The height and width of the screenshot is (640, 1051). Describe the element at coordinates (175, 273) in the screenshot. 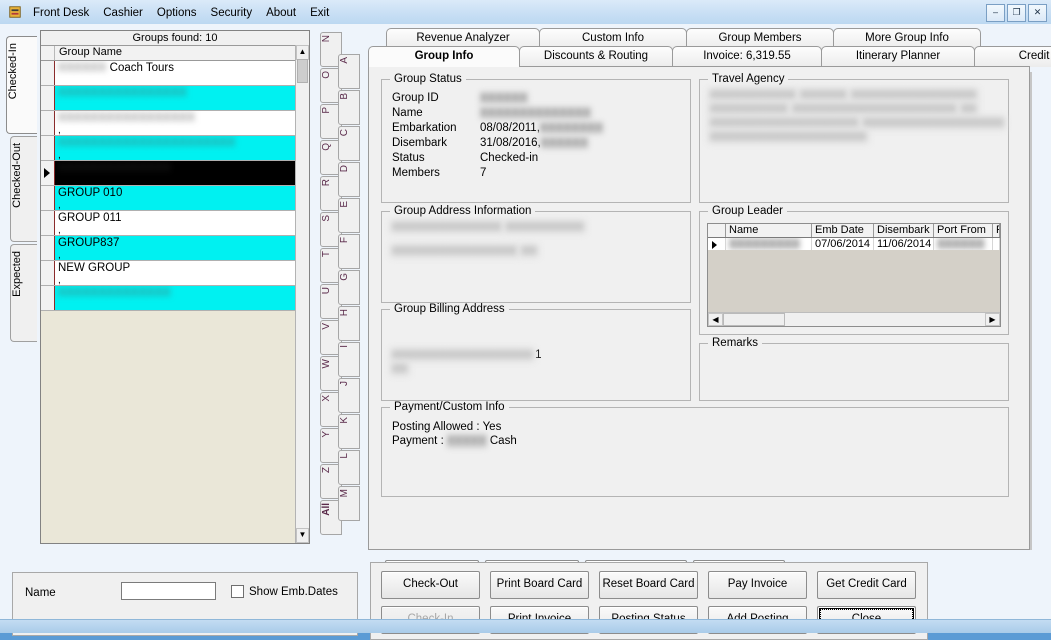

I see `table-row: NEW GROUP,` at that location.